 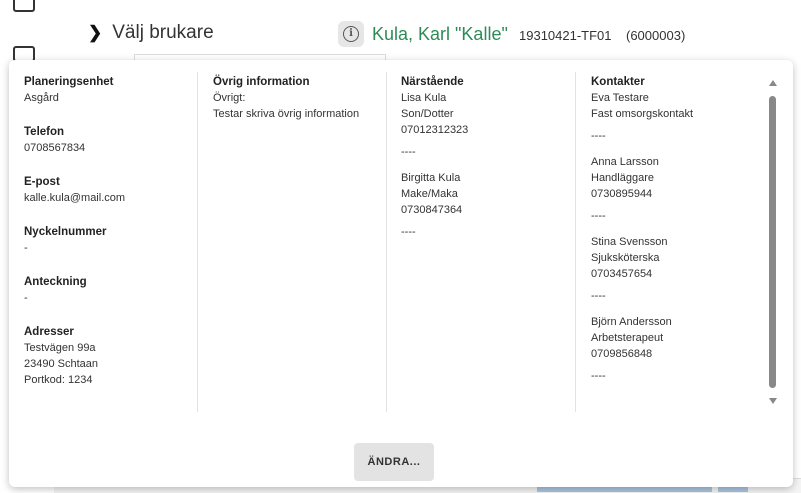 I want to click on contact-name: Stina Svensson, so click(x=629, y=242).